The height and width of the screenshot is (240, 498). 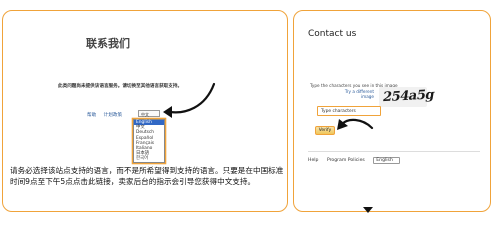 What do you see at coordinates (355, 124) in the screenshot?
I see `annotation-arrow-right` at bounding box center [355, 124].